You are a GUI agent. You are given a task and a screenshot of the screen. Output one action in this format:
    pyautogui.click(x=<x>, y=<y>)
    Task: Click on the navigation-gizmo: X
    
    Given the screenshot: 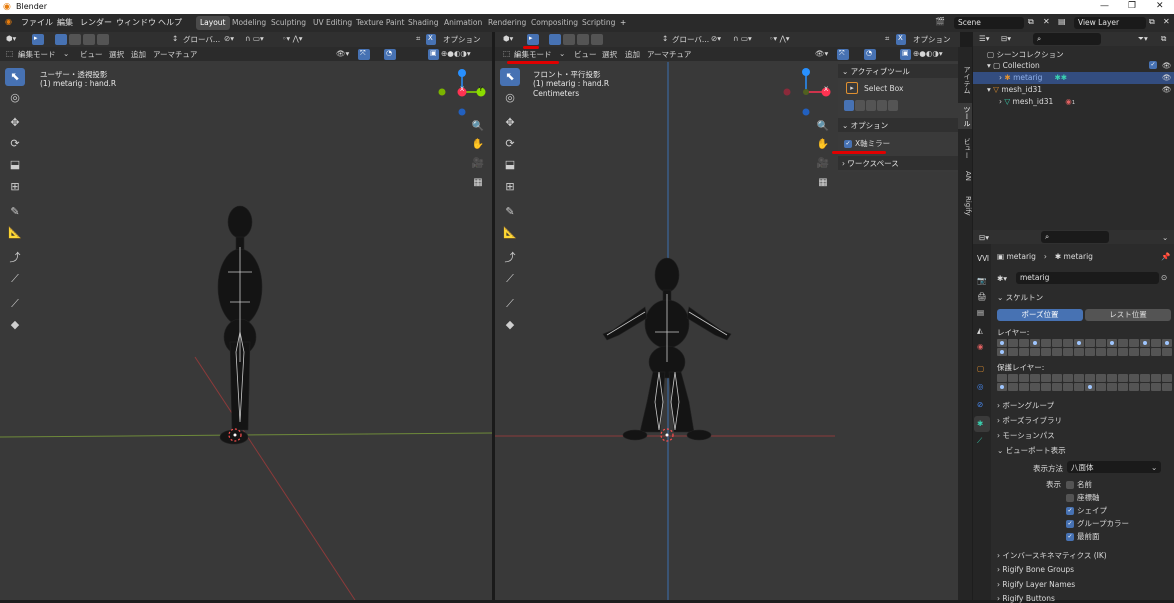 What is the action you would take?
    pyautogui.click(x=807, y=93)
    